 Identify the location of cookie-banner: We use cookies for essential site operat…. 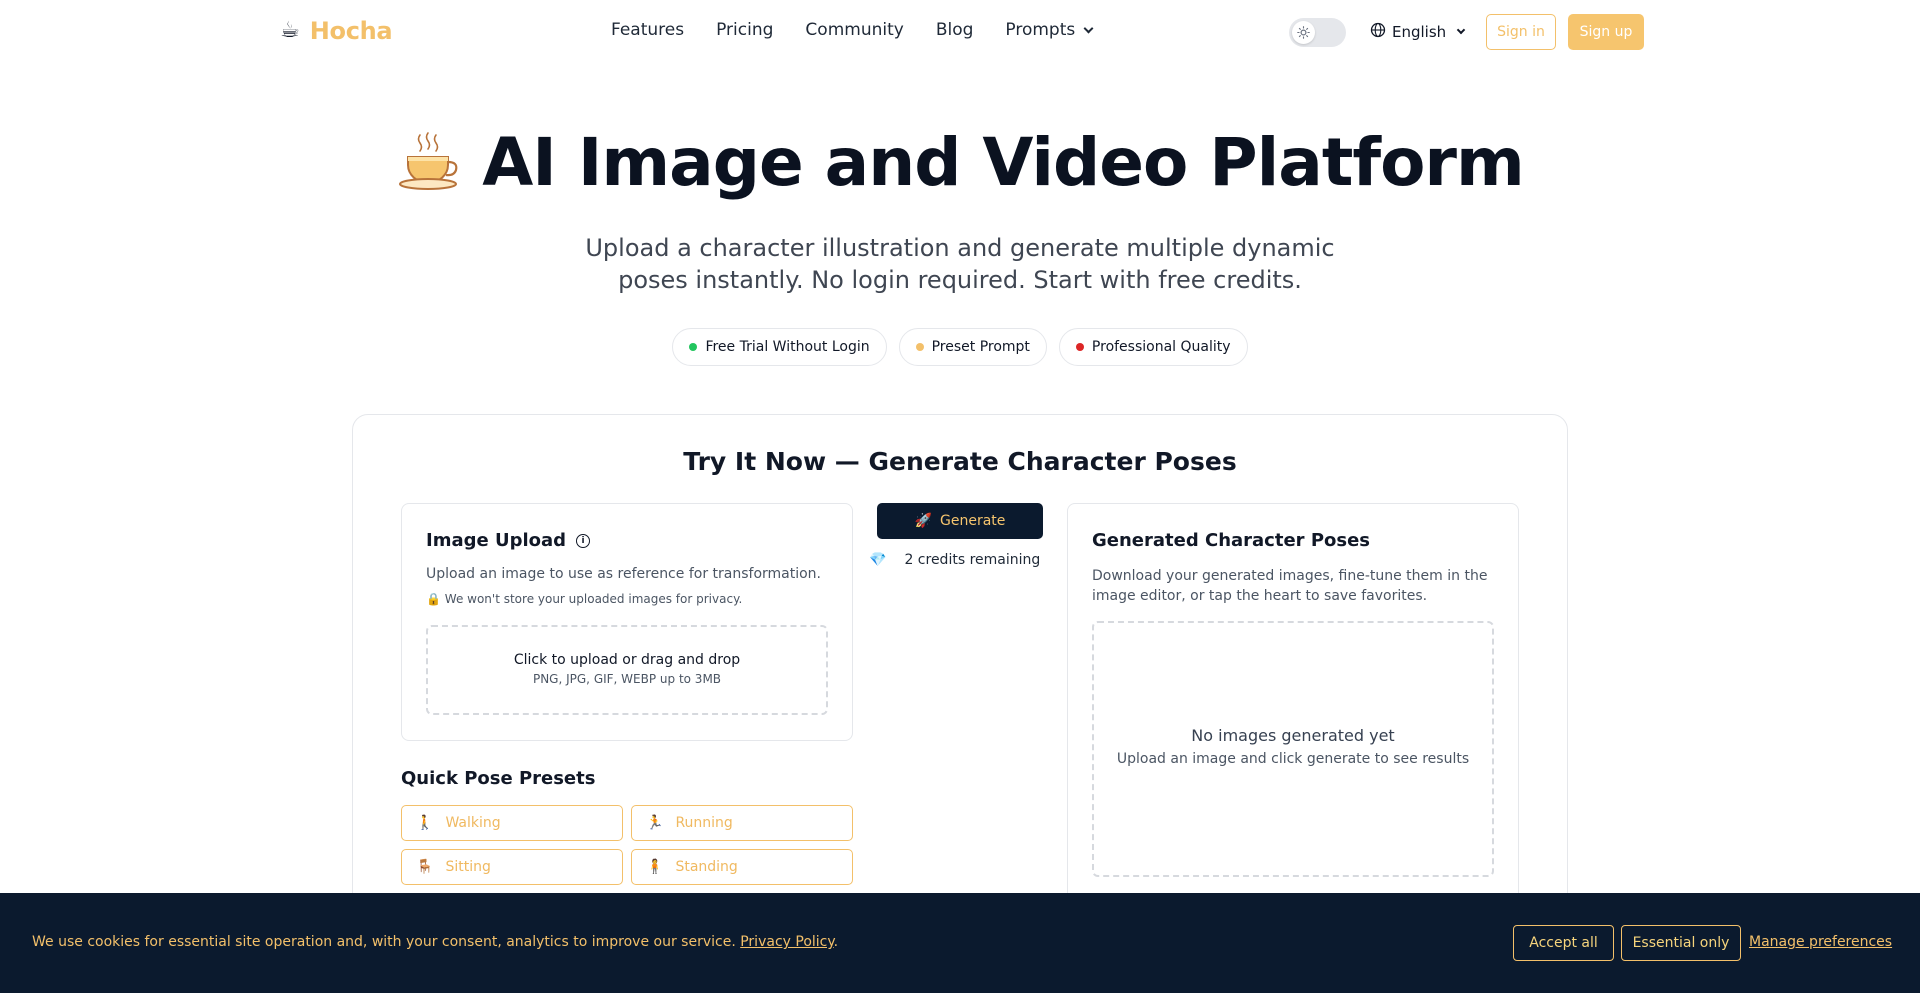
(960, 943).